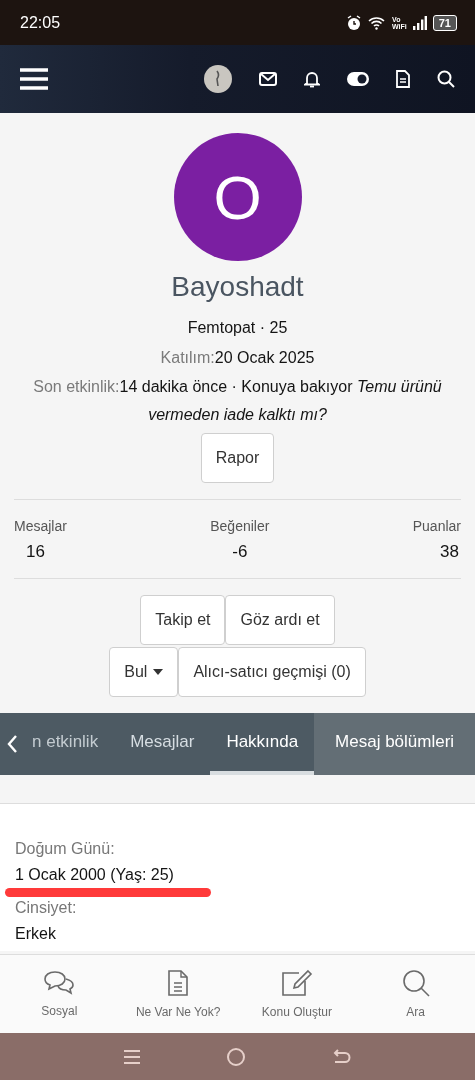  I want to click on field-value: 1 Ocak 2000 (Yaş: 25), so click(94, 875).